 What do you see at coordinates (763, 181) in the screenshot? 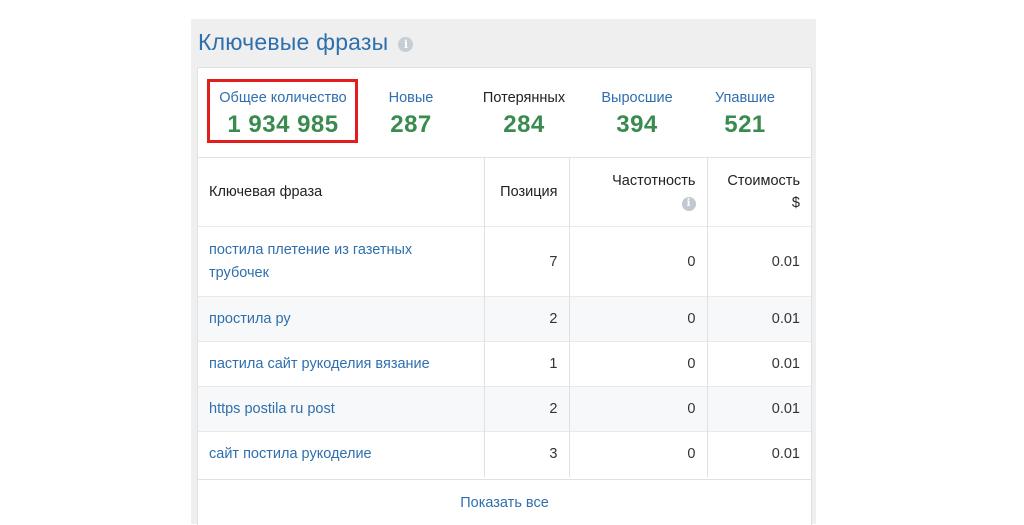
I see `col-header-cost-label: Стоимость` at bounding box center [763, 181].